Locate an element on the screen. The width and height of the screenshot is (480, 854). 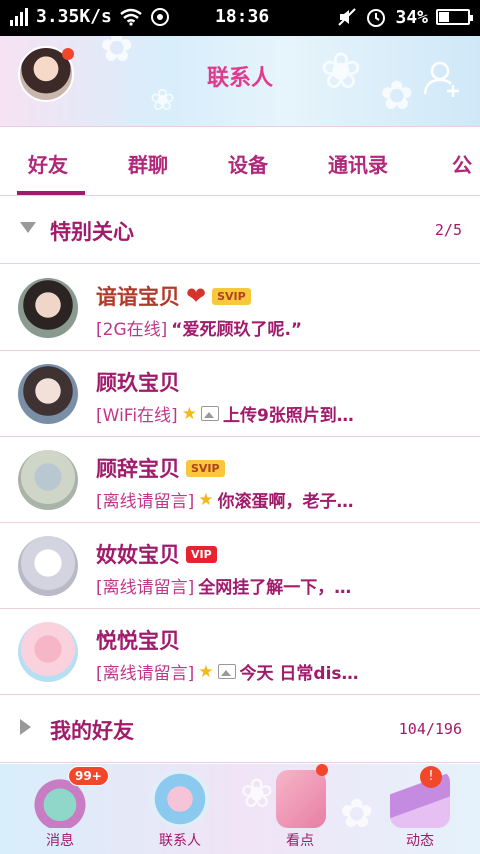
online-status: [WiFi在线] is located at coordinates (137, 416).